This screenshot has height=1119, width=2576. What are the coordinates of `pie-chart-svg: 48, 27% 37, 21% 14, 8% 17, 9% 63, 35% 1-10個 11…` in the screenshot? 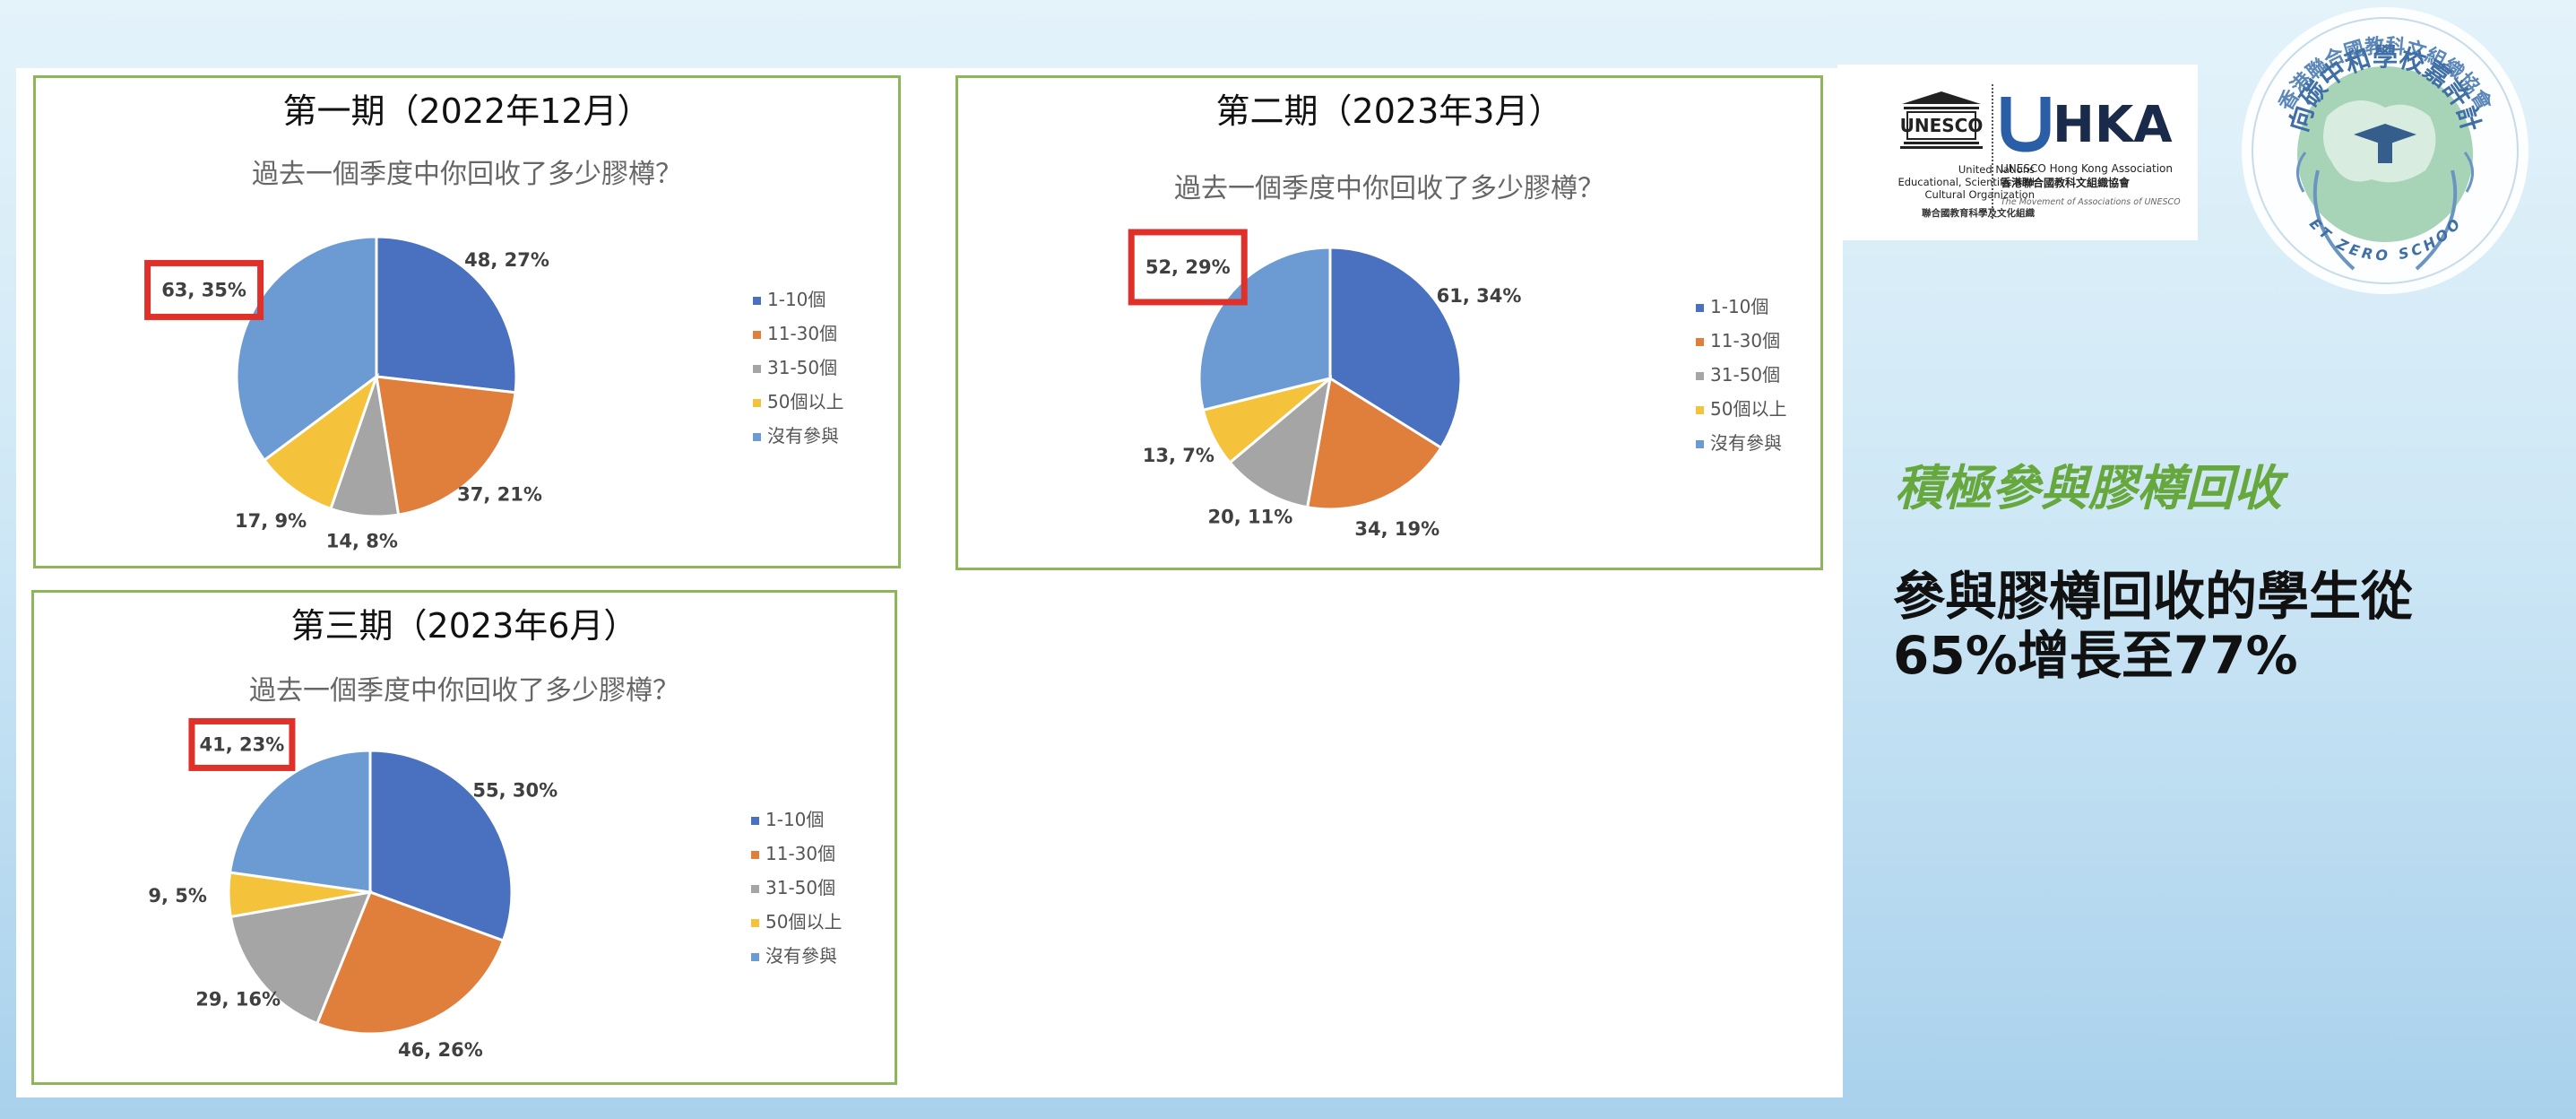 It's located at (493, 393).